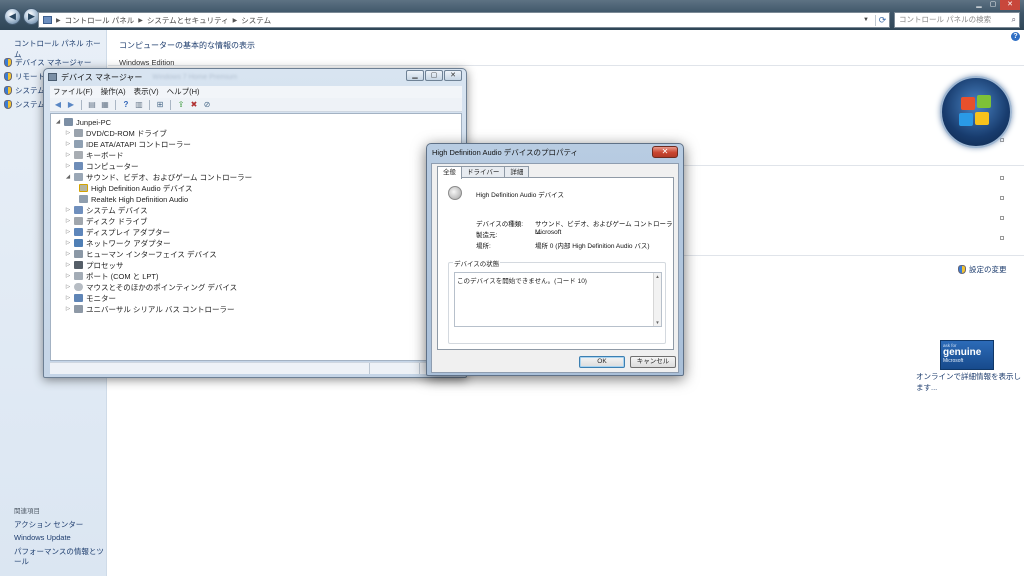 Image resolution: width=1024 pixels, height=576 pixels. I want to click on tree-label: コンピューター, so click(112, 166).